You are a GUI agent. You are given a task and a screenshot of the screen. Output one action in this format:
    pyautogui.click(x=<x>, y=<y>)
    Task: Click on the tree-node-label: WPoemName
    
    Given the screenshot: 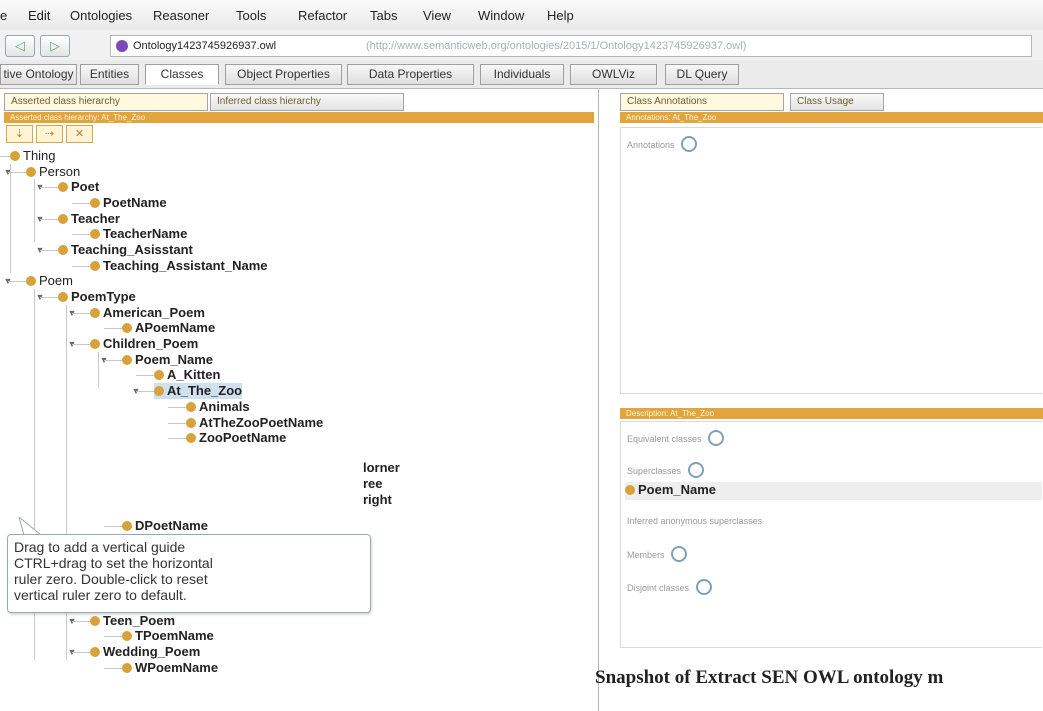 What is the action you would take?
    pyautogui.click(x=177, y=667)
    